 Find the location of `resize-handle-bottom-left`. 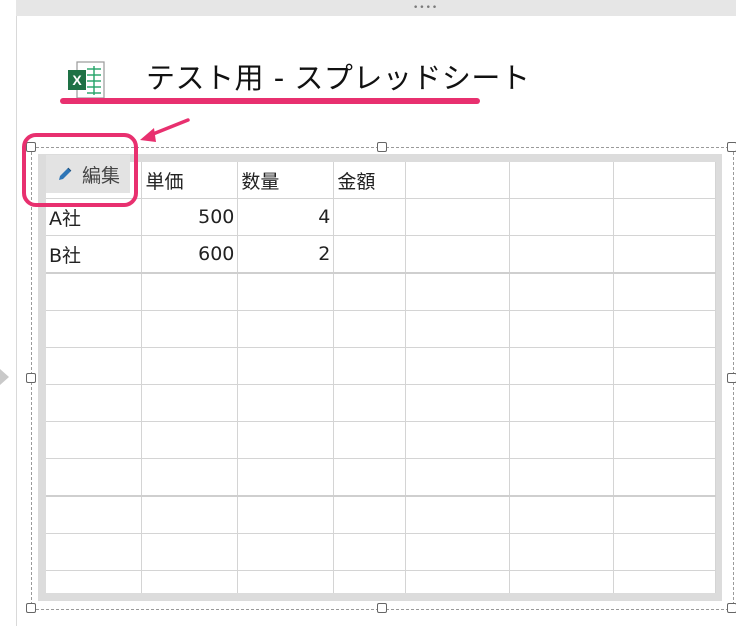

resize-handle-bottom-left is located at coordinates (31, 608).